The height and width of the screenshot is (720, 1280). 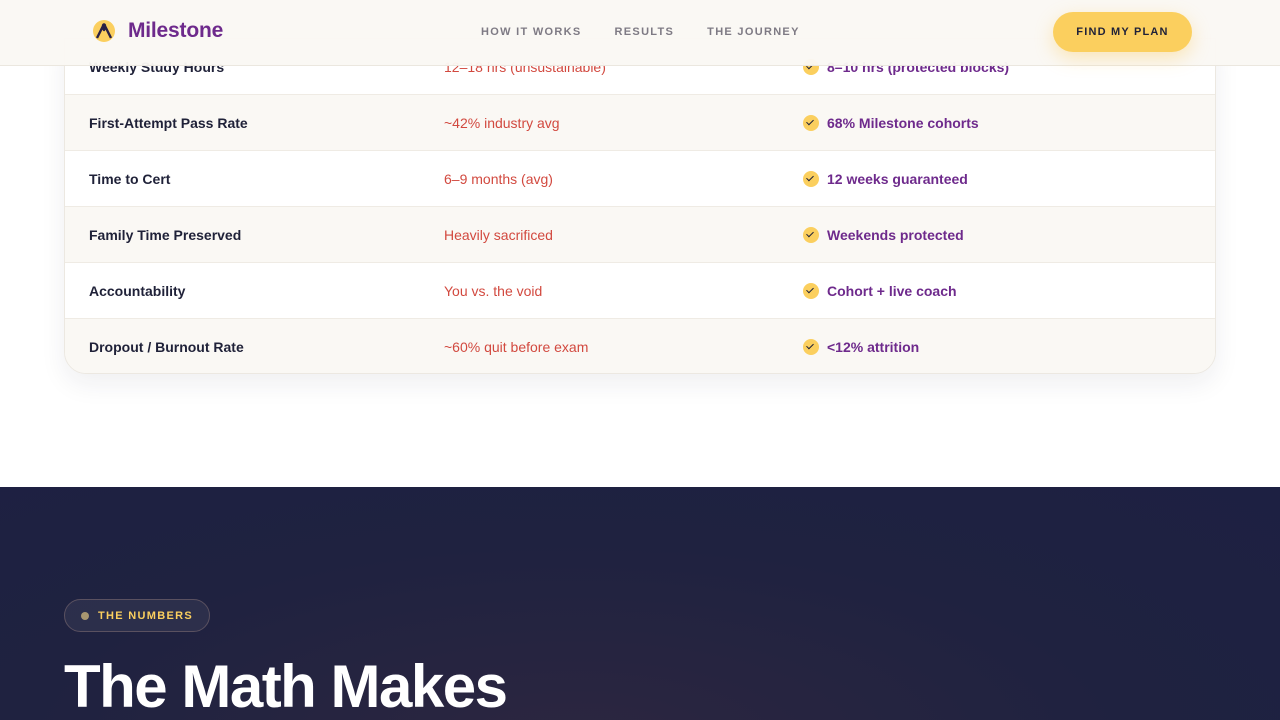 What do you see at coordinates (753, 32) in the screenshot?
I see `nav-the-journey: THE JOURNEY` at bounding box center [753, 32].